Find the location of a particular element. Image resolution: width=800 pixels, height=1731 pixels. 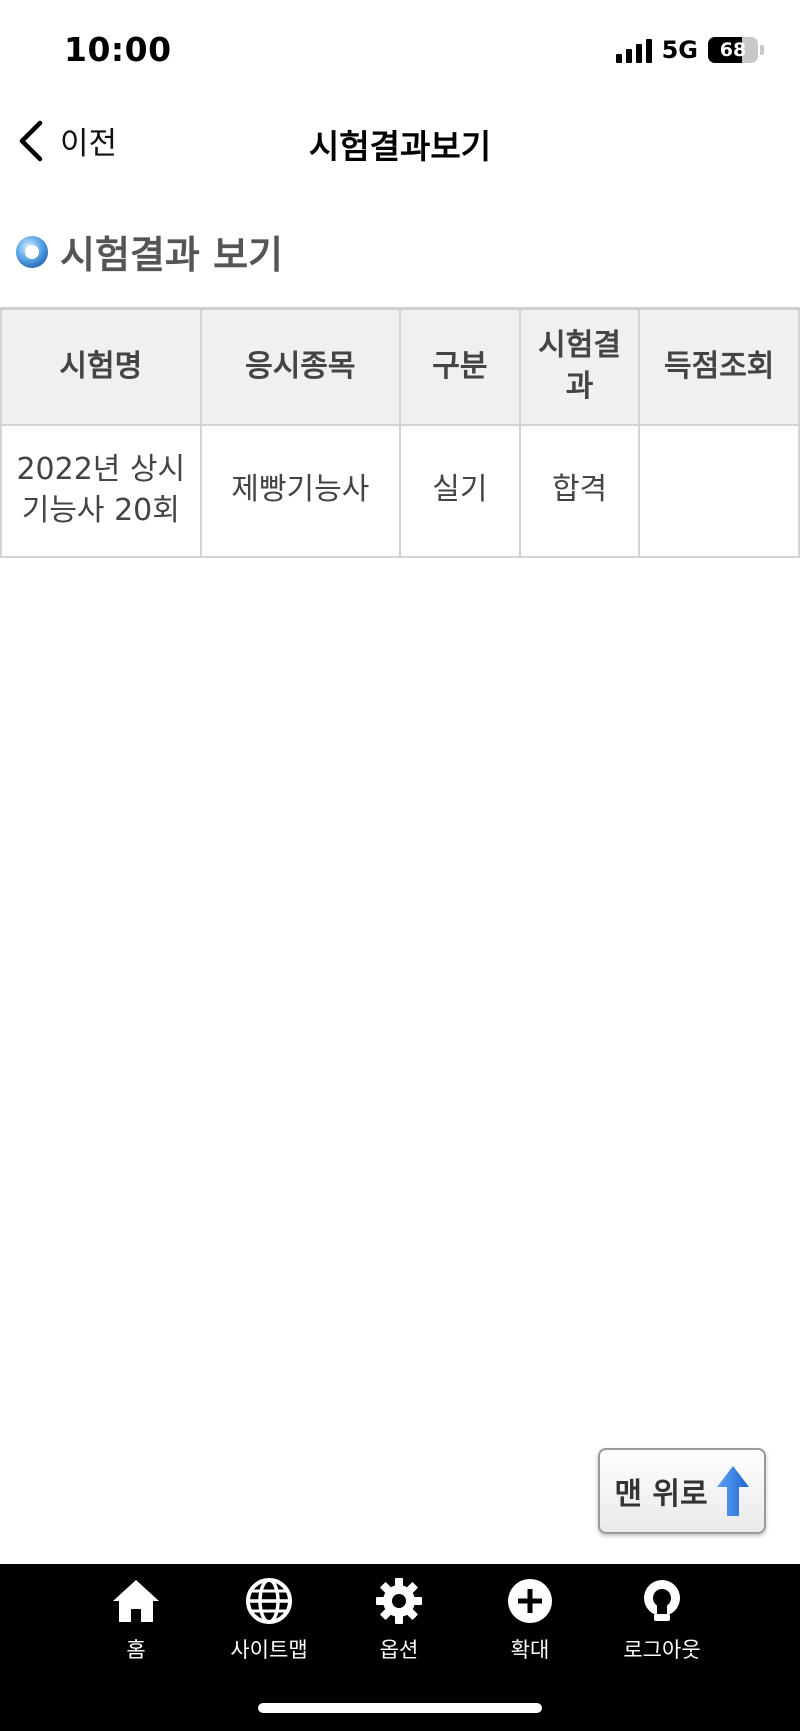

header-exam-name: 시험명 is located at coordinates (101, 366).